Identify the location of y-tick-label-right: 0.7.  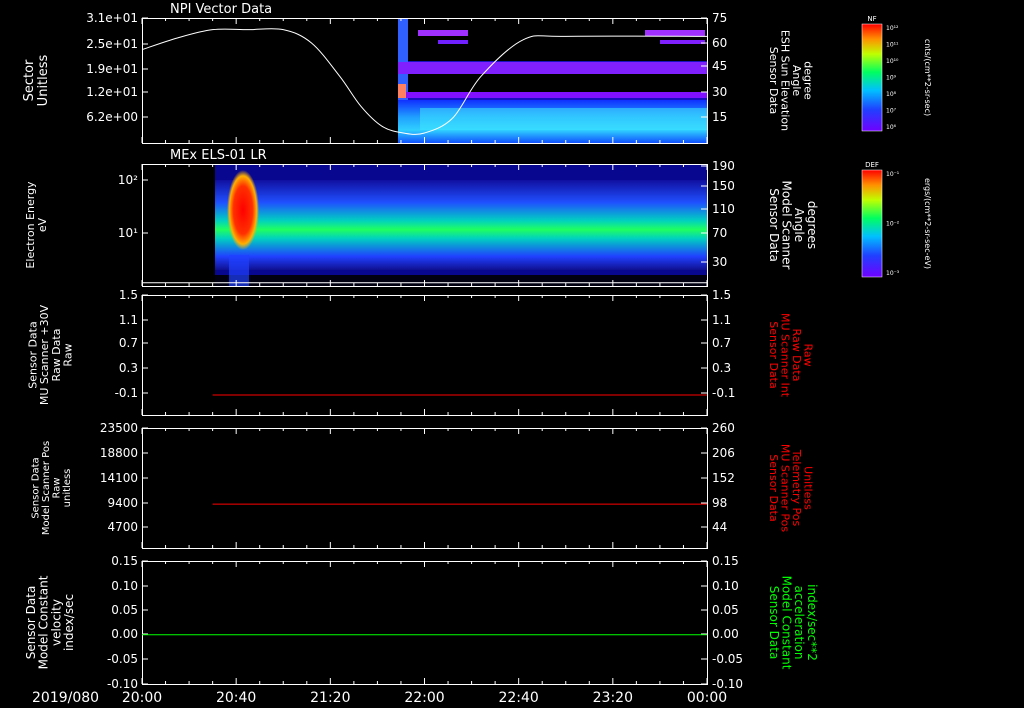
(721, 343).